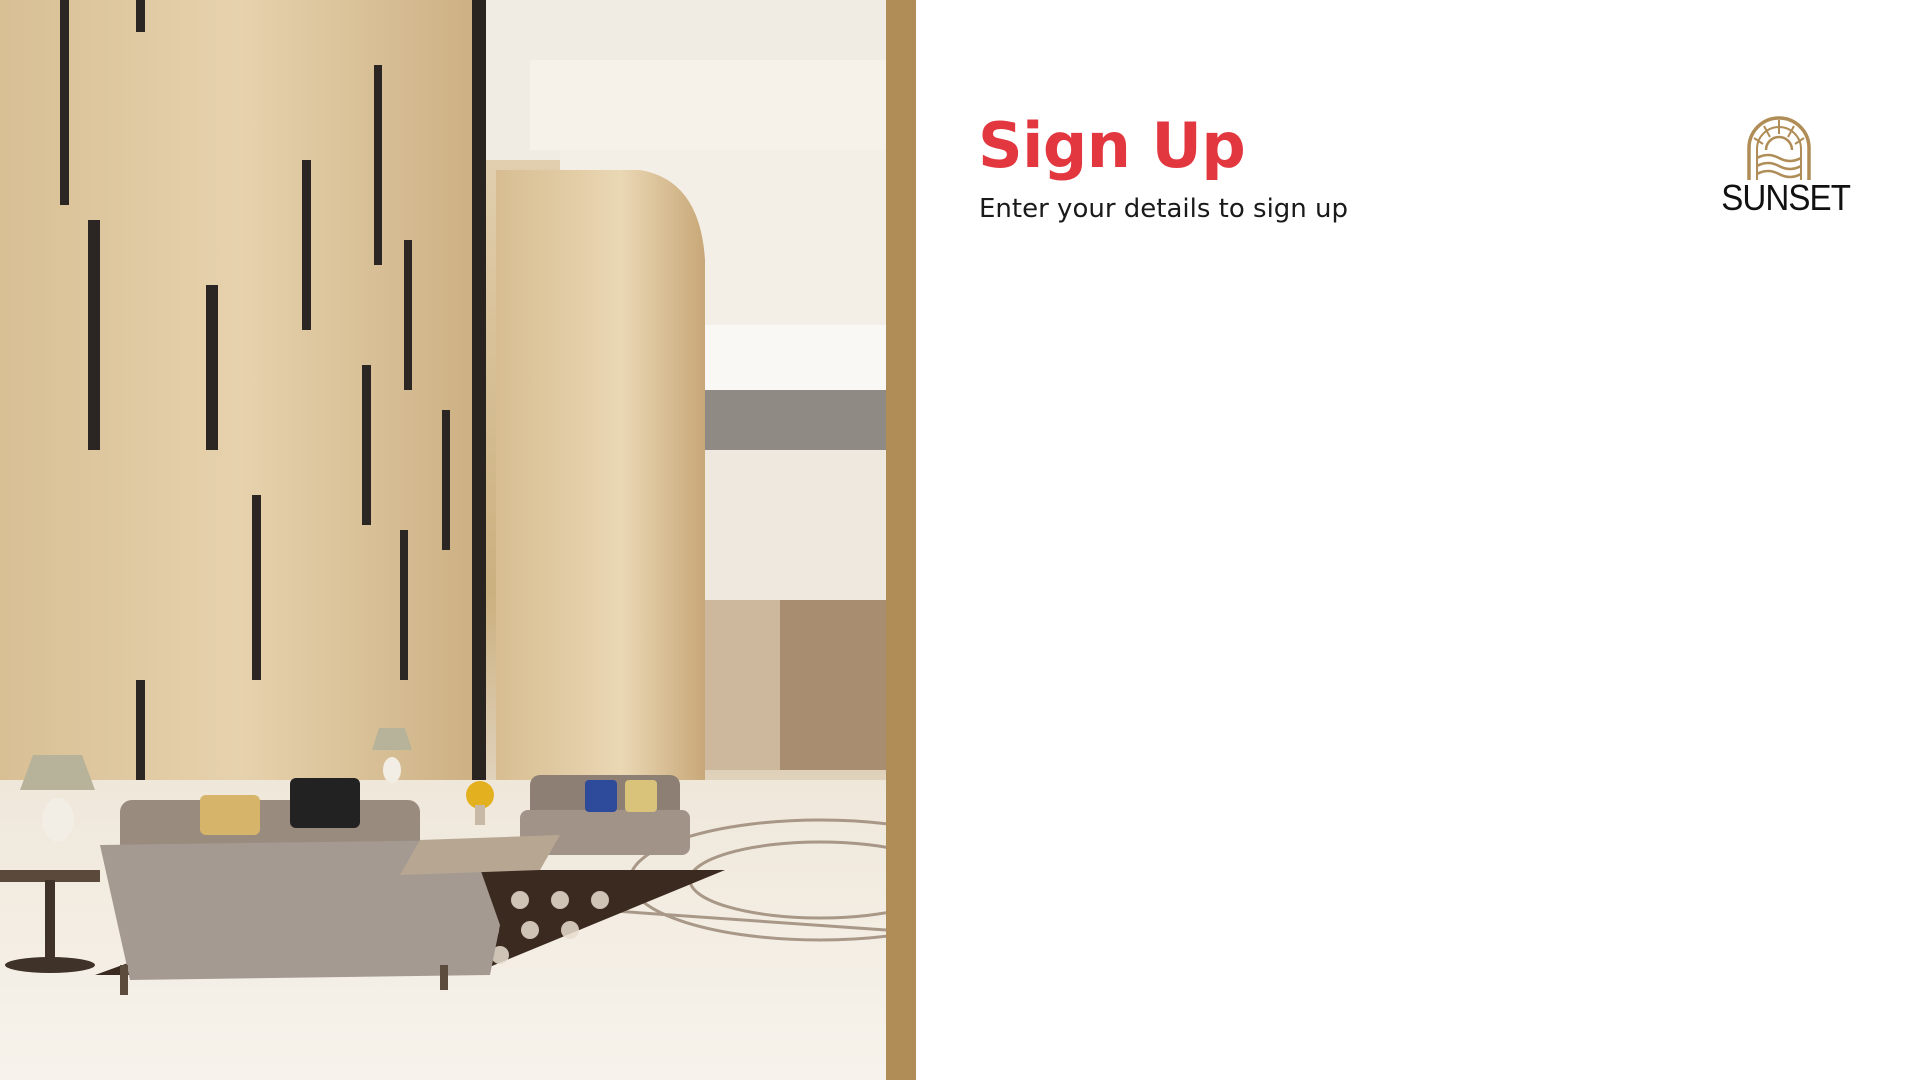  What do you see at coordinates (901, 540) in the screenshot?
I see `accent-divider` at bounding box center [901, 540].